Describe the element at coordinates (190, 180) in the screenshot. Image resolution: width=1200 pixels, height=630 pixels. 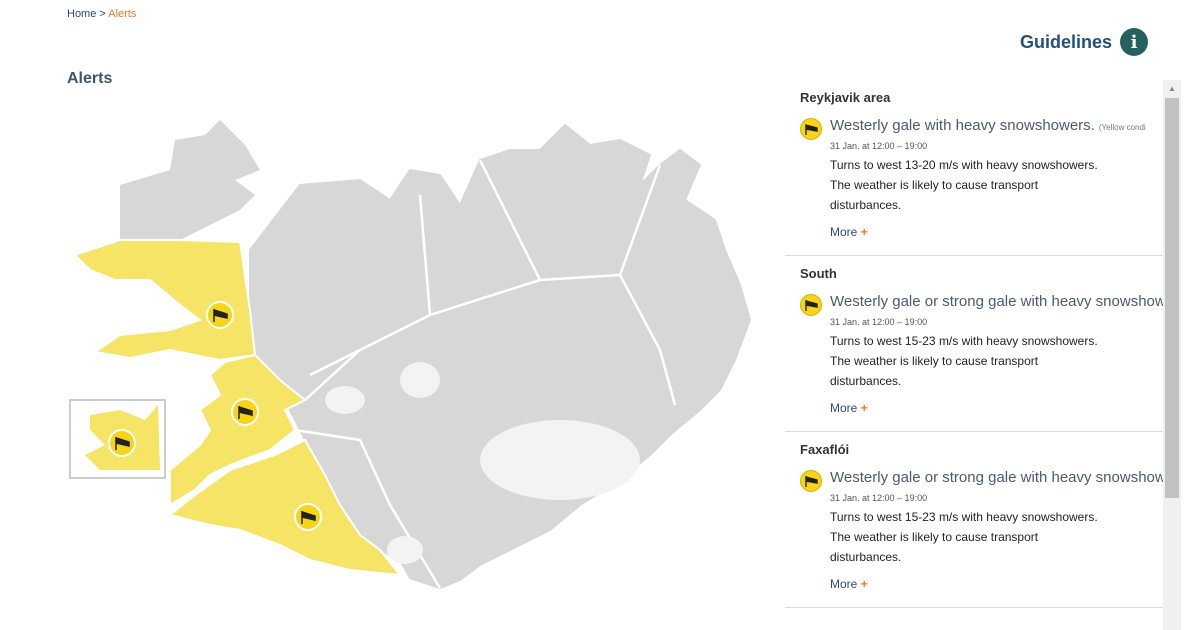
I see `map-land-westfjords` at that location.